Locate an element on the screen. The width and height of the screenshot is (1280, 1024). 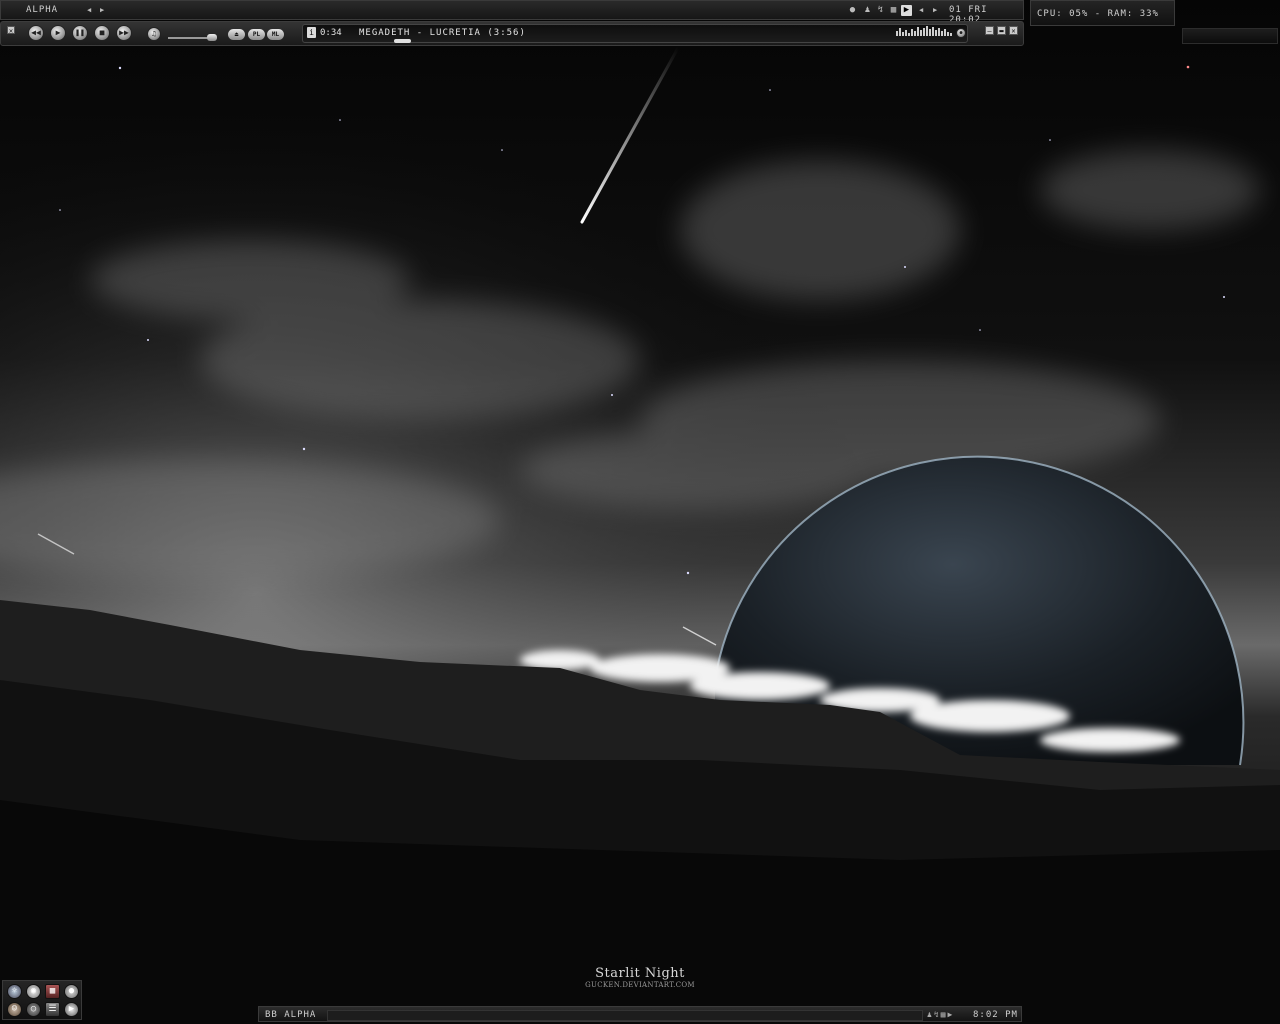
shade-icon: ▬ is located at coordinates (1001, 30).